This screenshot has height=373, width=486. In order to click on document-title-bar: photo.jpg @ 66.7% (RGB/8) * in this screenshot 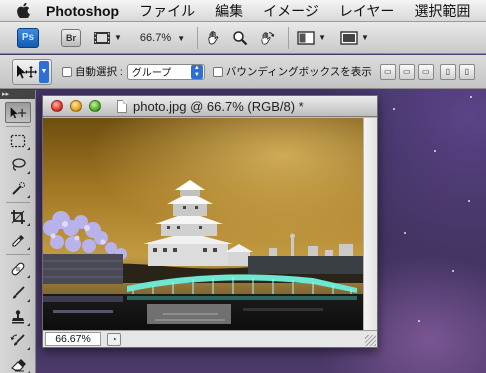, I will do `click(210, 106)`.